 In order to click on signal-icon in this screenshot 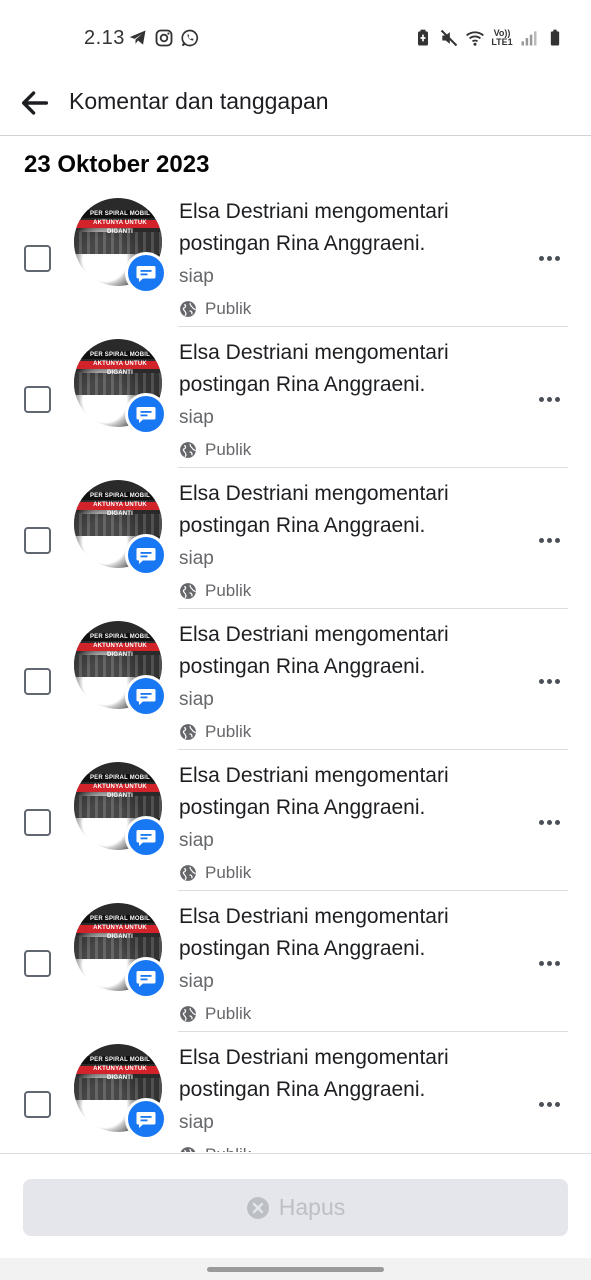, I will do `click(529, 38)`.